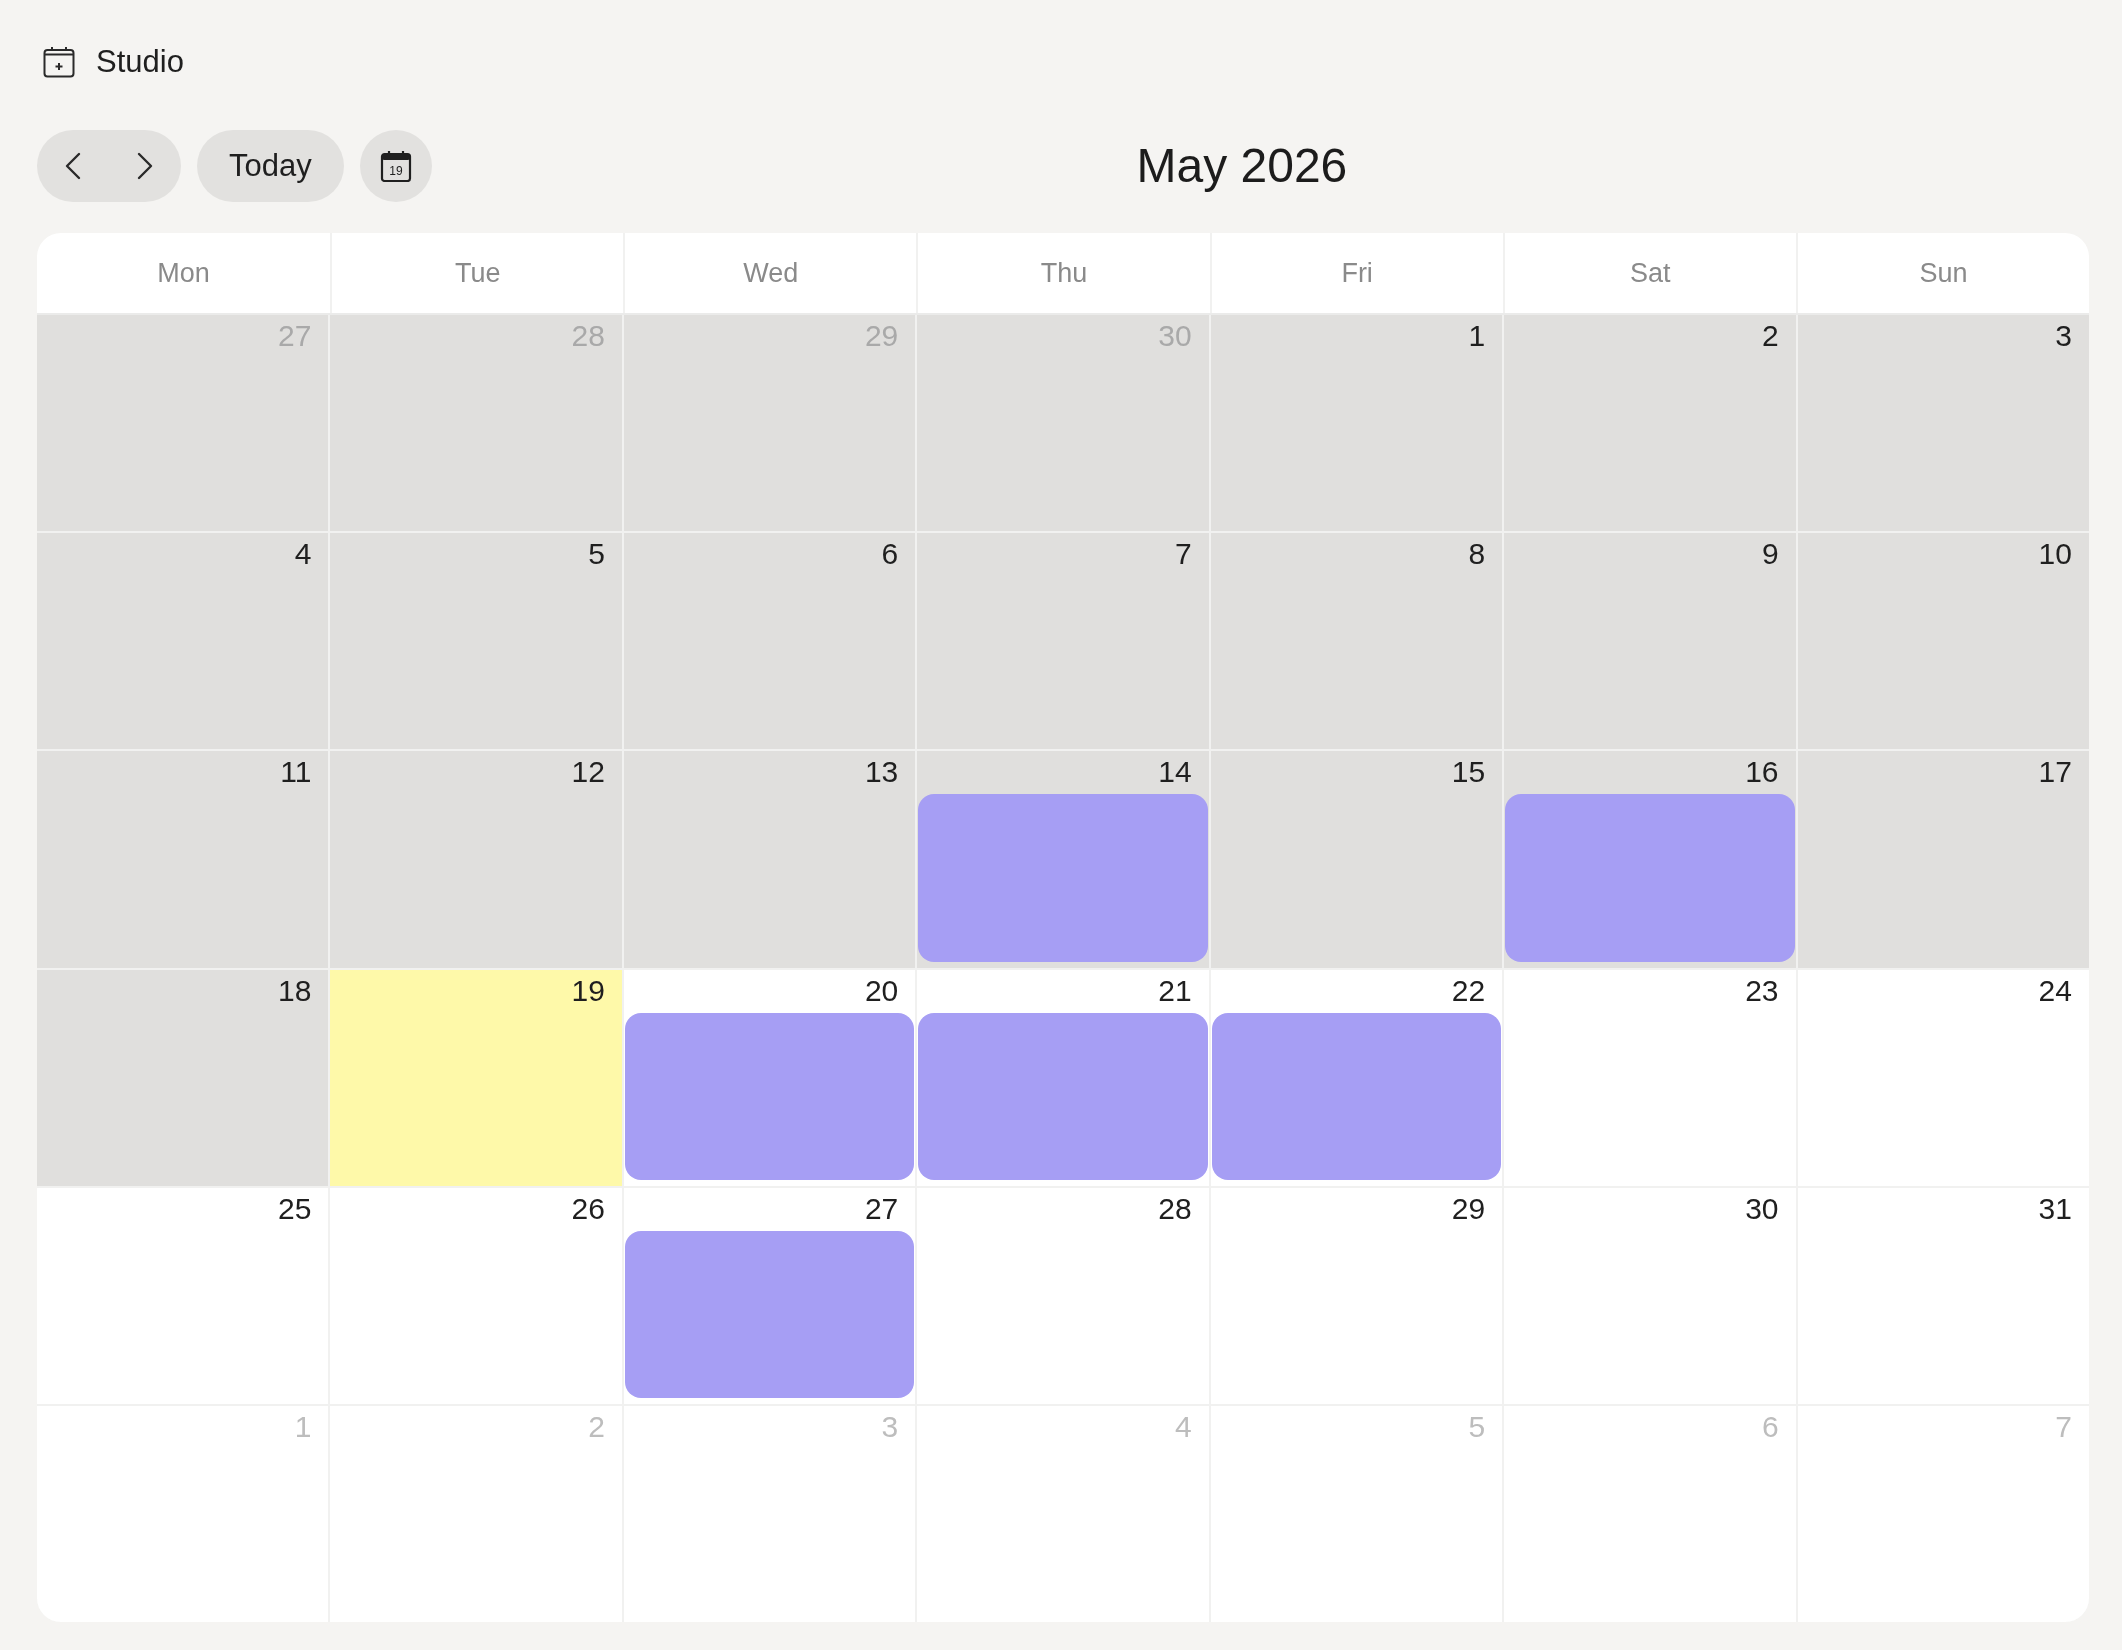  I want to click on date-number: 27, so click(881, 1208).